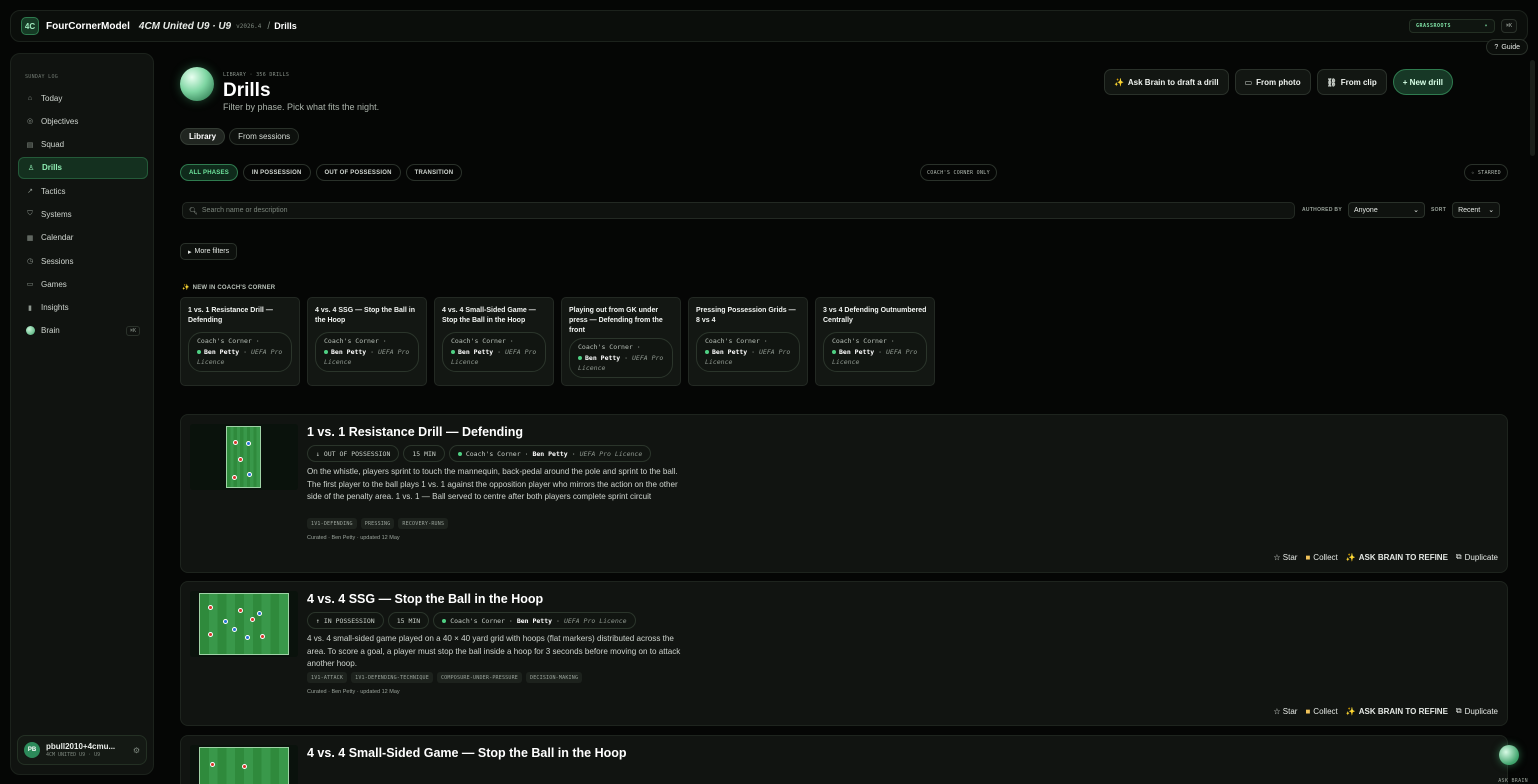 Image resolution: width=1538 pixels, height=784 pixels. What do you see at coordinates (83, 261) in the screenshot?
I see `sidebar-item-sessions: ◷ Sessions` at bounding box center [83, 261].